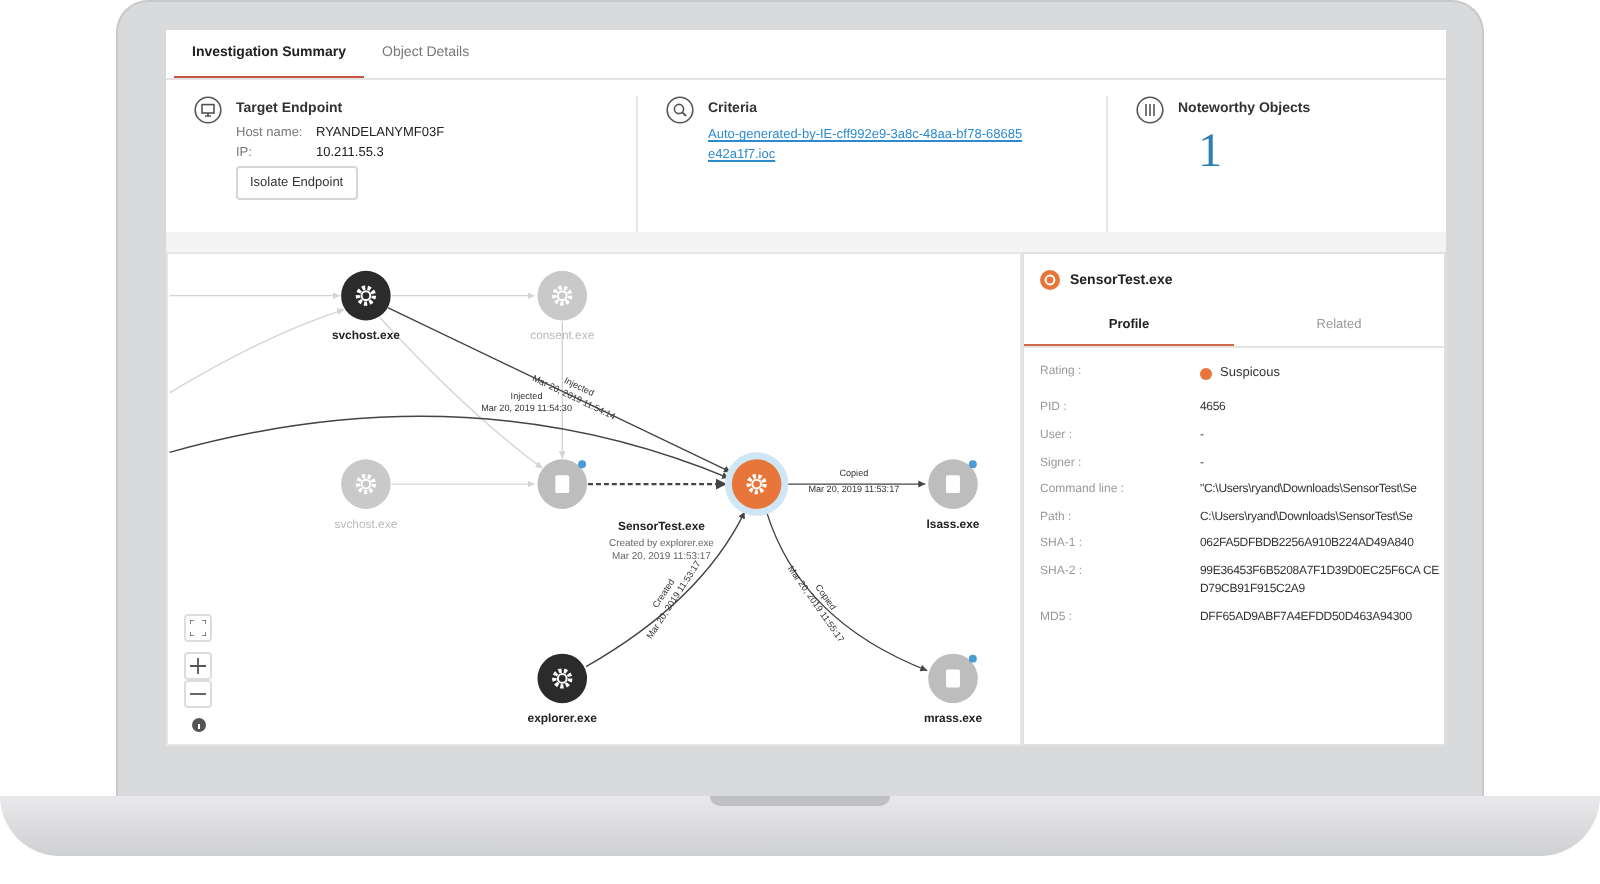  I want to click on zoom-out-button, so click(198, 694).